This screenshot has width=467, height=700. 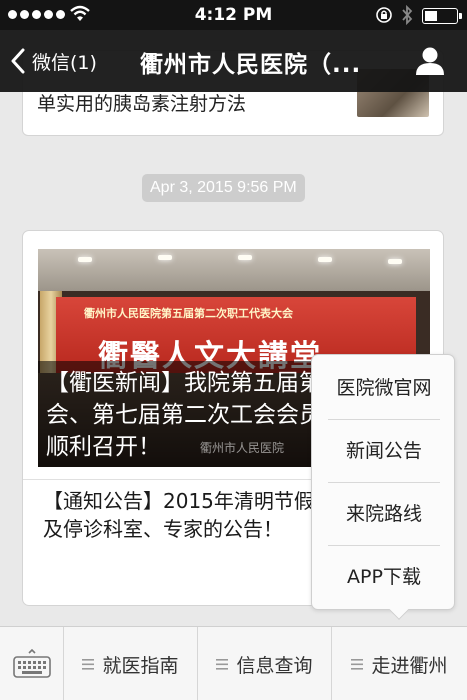 What do you see at coordinates (384, 577) in the screenshot?
I see `menu-item-app-download: APP下载` at bounding box center [384, 577].